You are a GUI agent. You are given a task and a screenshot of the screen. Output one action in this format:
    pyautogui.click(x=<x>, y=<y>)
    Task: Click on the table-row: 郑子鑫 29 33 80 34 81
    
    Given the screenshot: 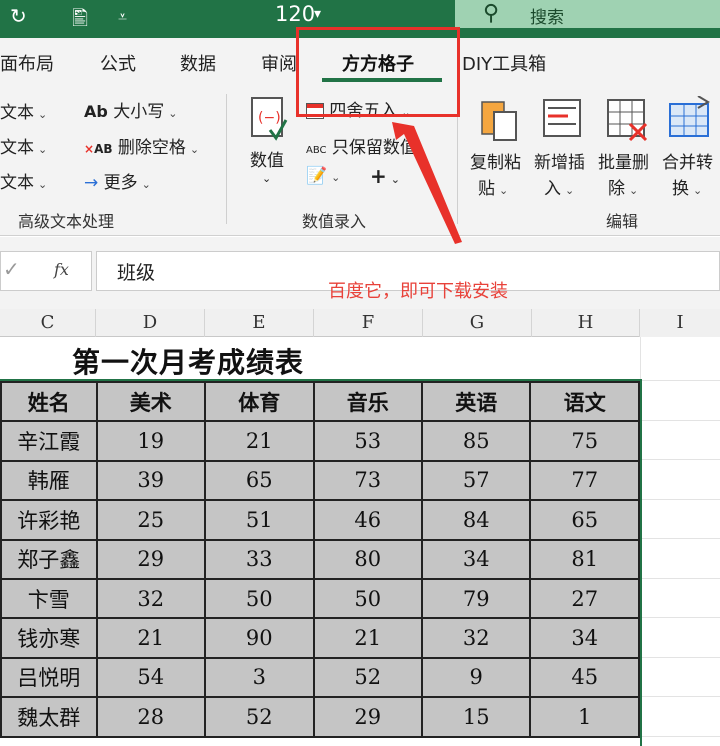 What is the action you would take?
    pyautogui.click(x=320, y=559)
    